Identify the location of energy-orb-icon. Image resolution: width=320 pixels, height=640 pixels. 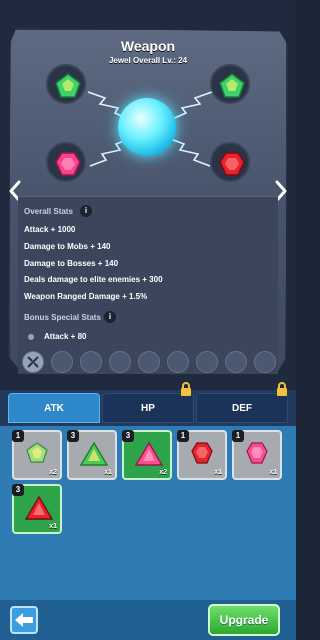
(147, 127).